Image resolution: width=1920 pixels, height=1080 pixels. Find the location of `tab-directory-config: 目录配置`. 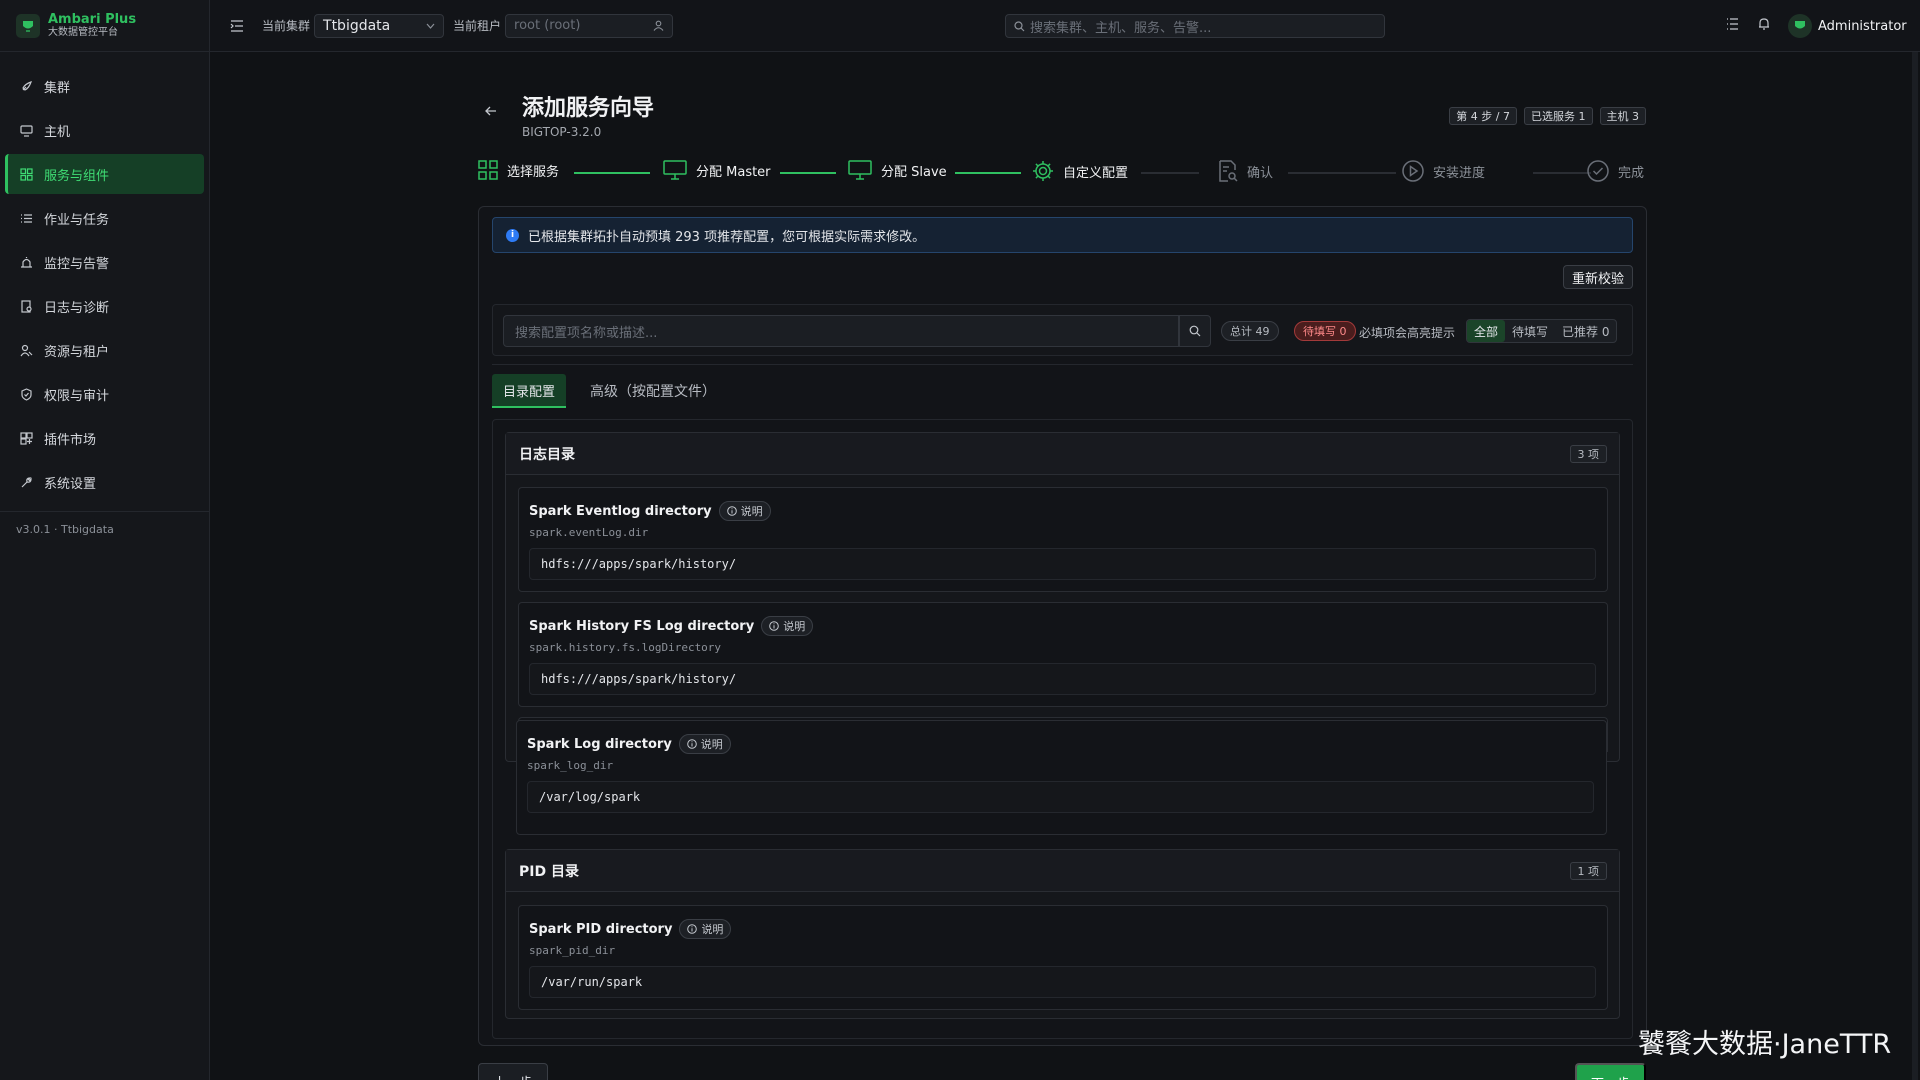

tab-directory-config: 目录配置 is located at coordinates (529, 391).